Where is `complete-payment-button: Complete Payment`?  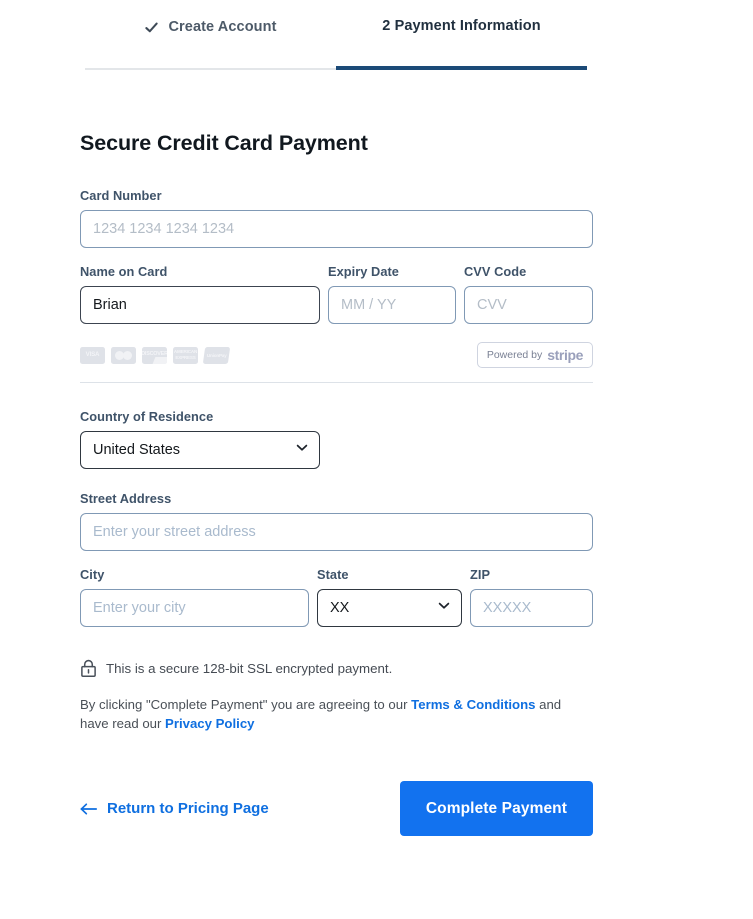
complete-payment-button: Complete Payment is located at coordinates (496, 809).